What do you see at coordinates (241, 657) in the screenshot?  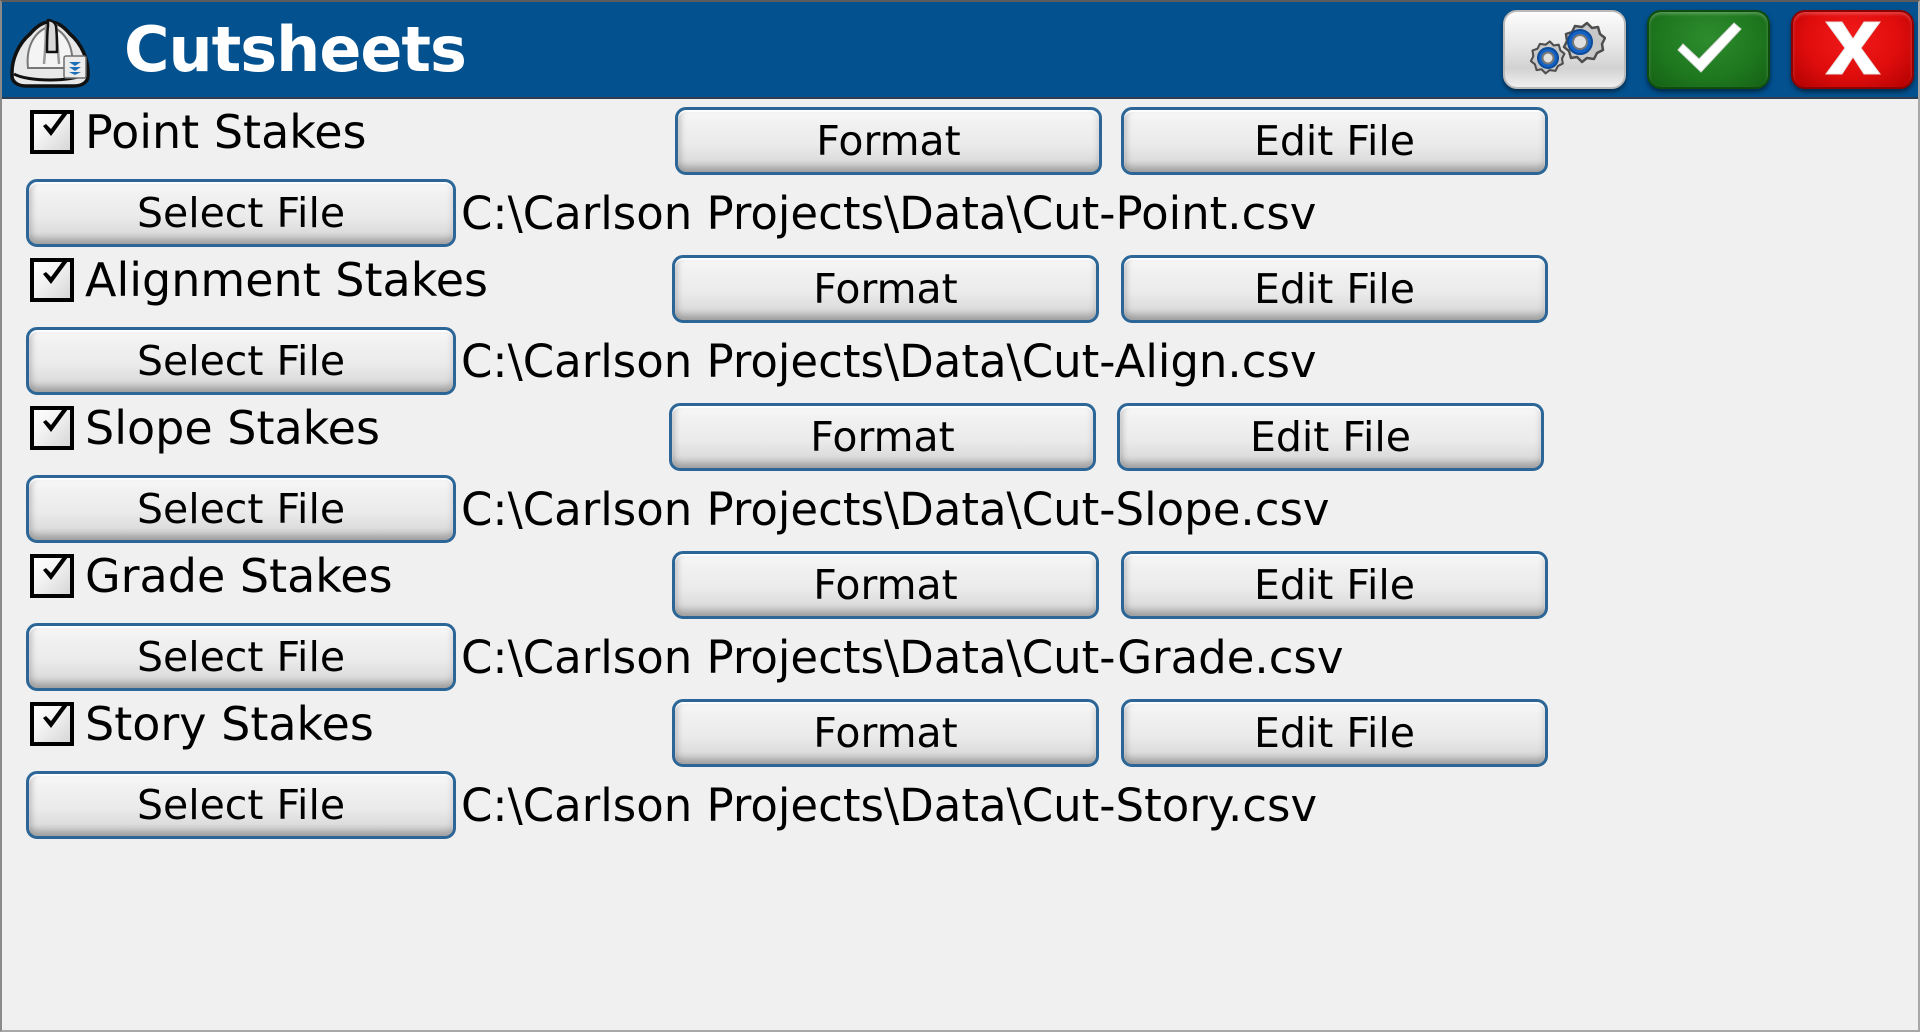 I see `select-file-button-grade-stakes: Select File` at bounding box center [241, 657].